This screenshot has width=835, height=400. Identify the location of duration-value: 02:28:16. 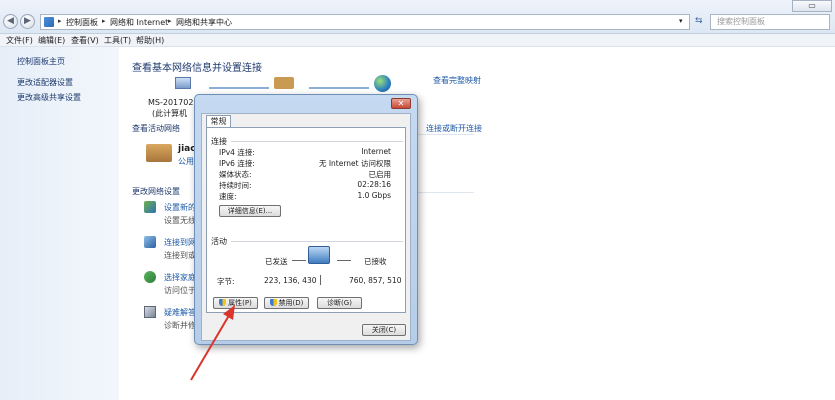
(374, 184).